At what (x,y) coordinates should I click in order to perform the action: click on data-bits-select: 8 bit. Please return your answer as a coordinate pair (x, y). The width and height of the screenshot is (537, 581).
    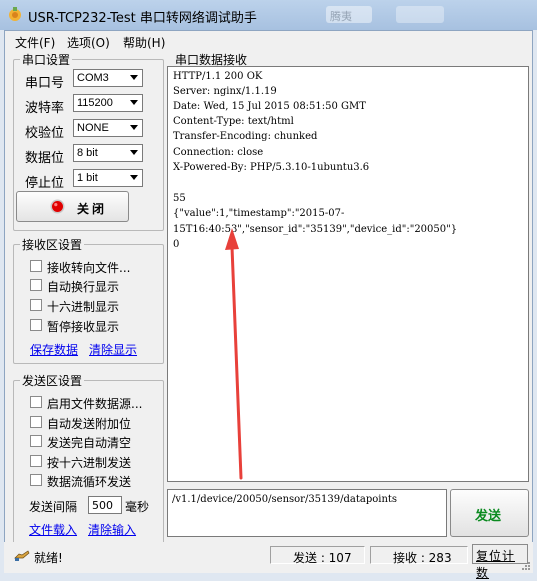
    Looking at the image, I should click on (108, 153).